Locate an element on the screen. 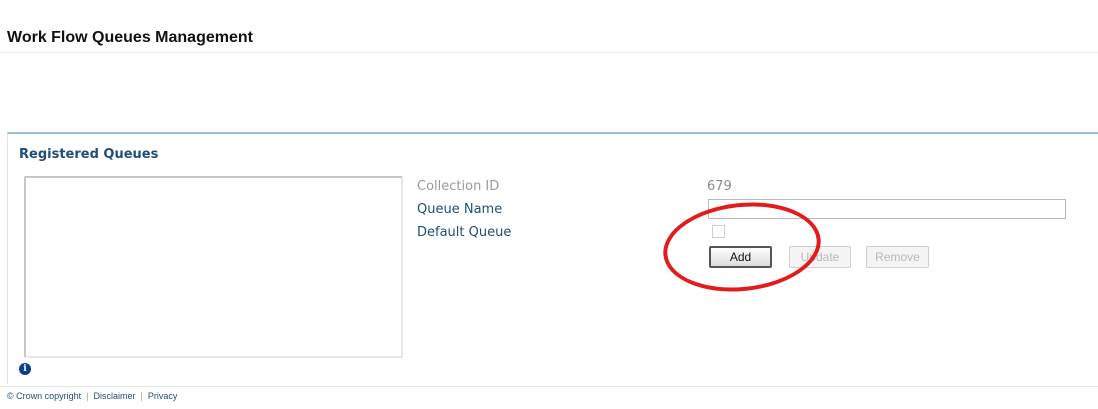 The width and height of the screenshot is (1098, 409). collection-id-value: 679 is located at coordinates (719, 186).